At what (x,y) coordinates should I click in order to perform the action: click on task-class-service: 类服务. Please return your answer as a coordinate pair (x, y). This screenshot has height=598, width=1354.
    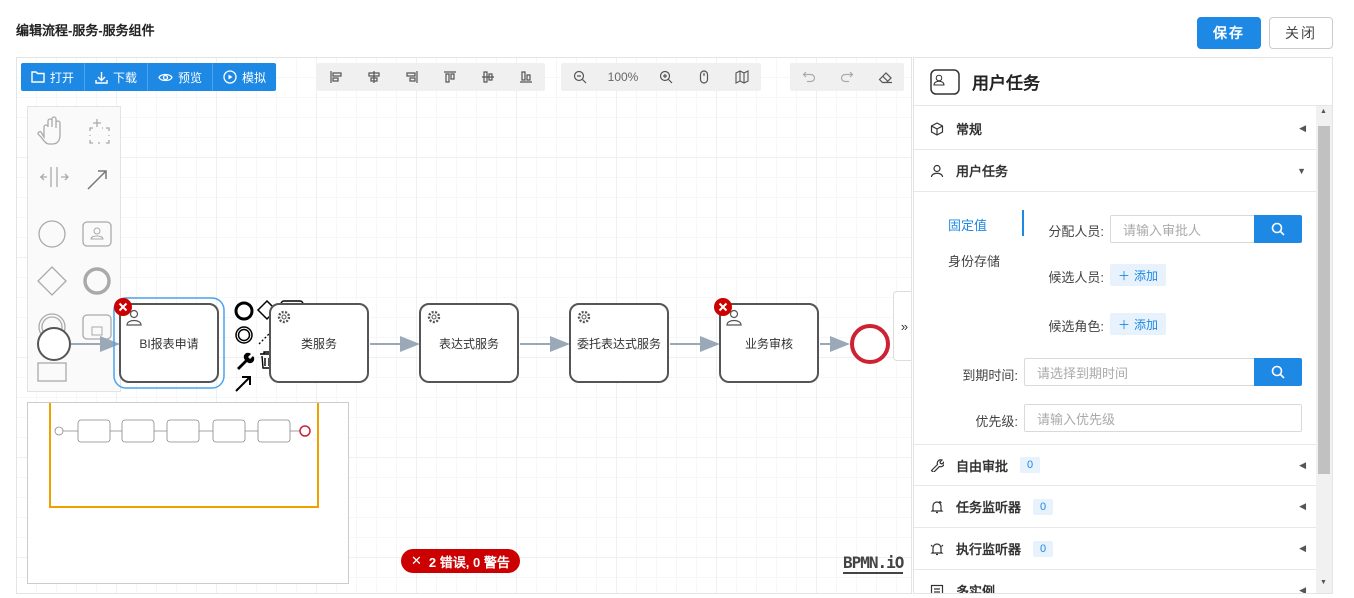
    Looking at the image, I should click on (319, 343).